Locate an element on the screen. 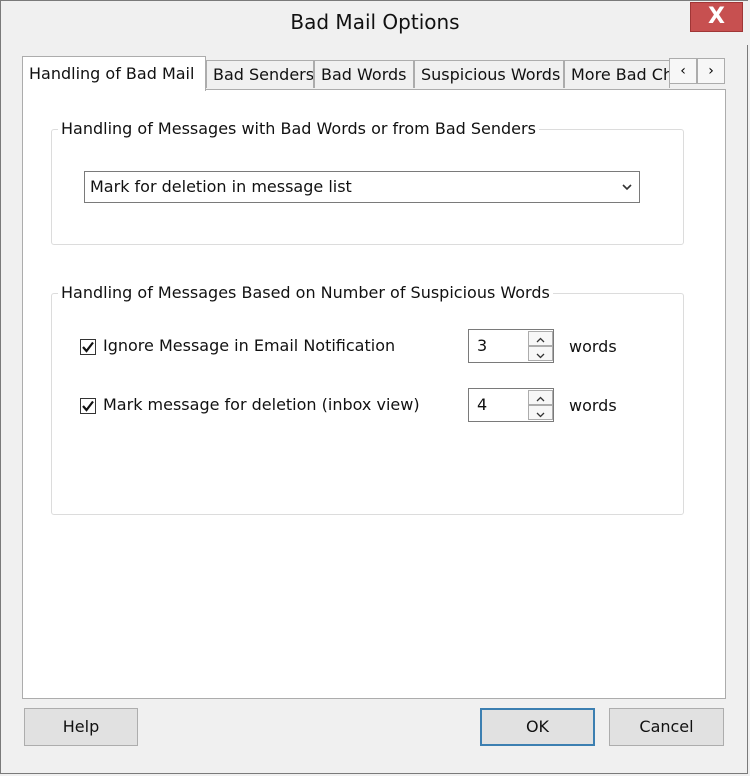  mark-deletion-row: Mark message for deletion (inbox view) is located at coordinates (250, 406).